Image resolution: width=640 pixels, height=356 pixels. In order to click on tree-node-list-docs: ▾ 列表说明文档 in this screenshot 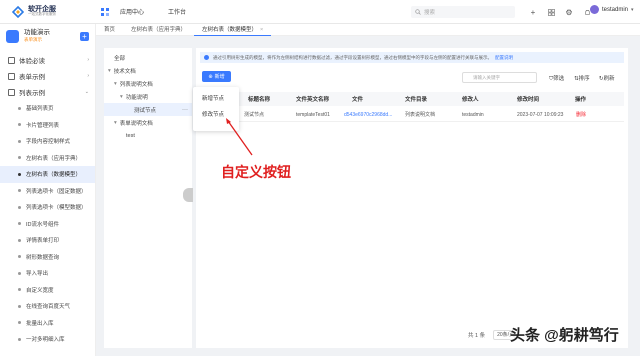, I will do `click(148, 83)`.